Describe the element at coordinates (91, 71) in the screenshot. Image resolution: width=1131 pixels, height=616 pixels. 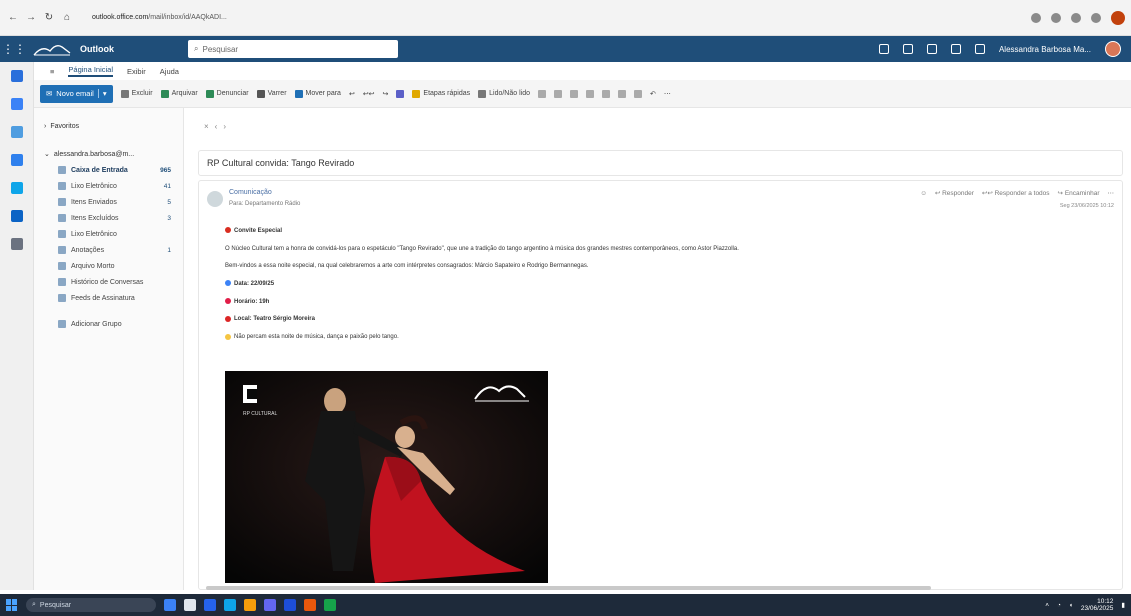
I see `tab-home: Página Inicial` at that location.